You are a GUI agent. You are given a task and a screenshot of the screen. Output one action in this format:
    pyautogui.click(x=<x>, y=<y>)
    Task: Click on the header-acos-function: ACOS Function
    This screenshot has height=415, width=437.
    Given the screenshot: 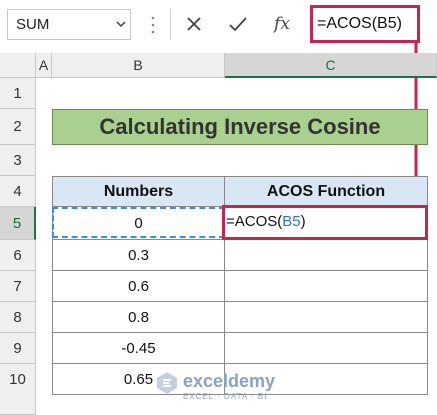 What is the action you would take?
    pyautogui.click(x=326, y=191)
    